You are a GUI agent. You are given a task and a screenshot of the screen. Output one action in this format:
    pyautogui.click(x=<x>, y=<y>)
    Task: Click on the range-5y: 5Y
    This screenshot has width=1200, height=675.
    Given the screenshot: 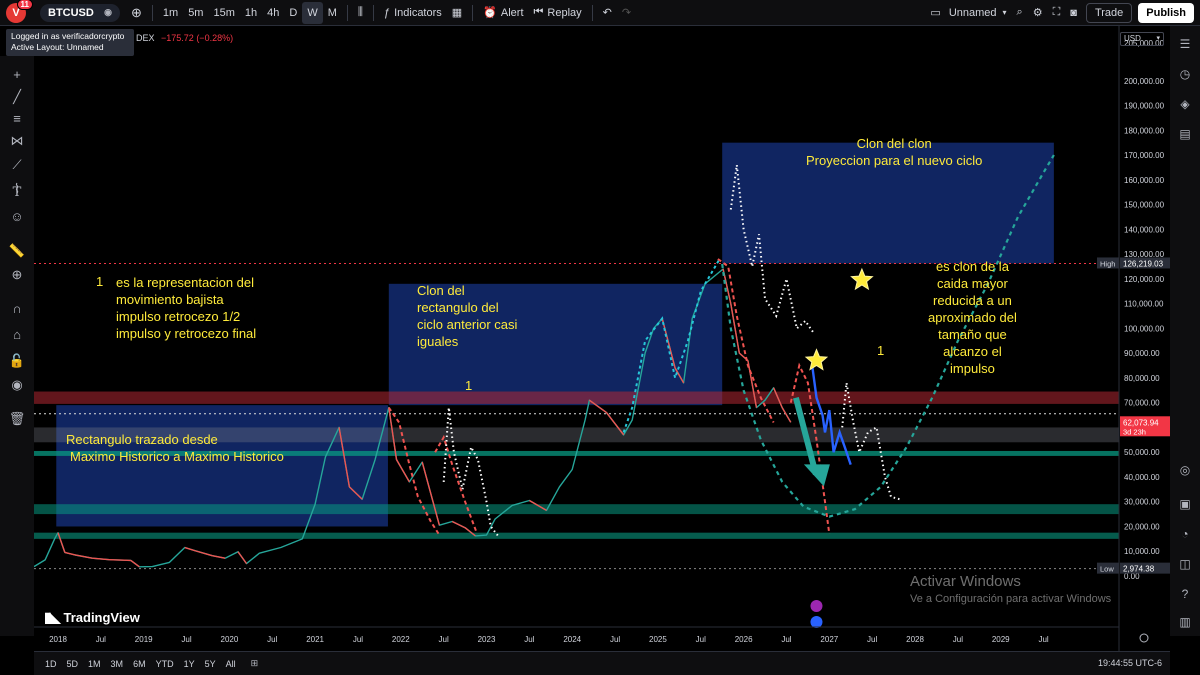 What is the action you would take?
    pyautogui.click(x=210, y=664)
    